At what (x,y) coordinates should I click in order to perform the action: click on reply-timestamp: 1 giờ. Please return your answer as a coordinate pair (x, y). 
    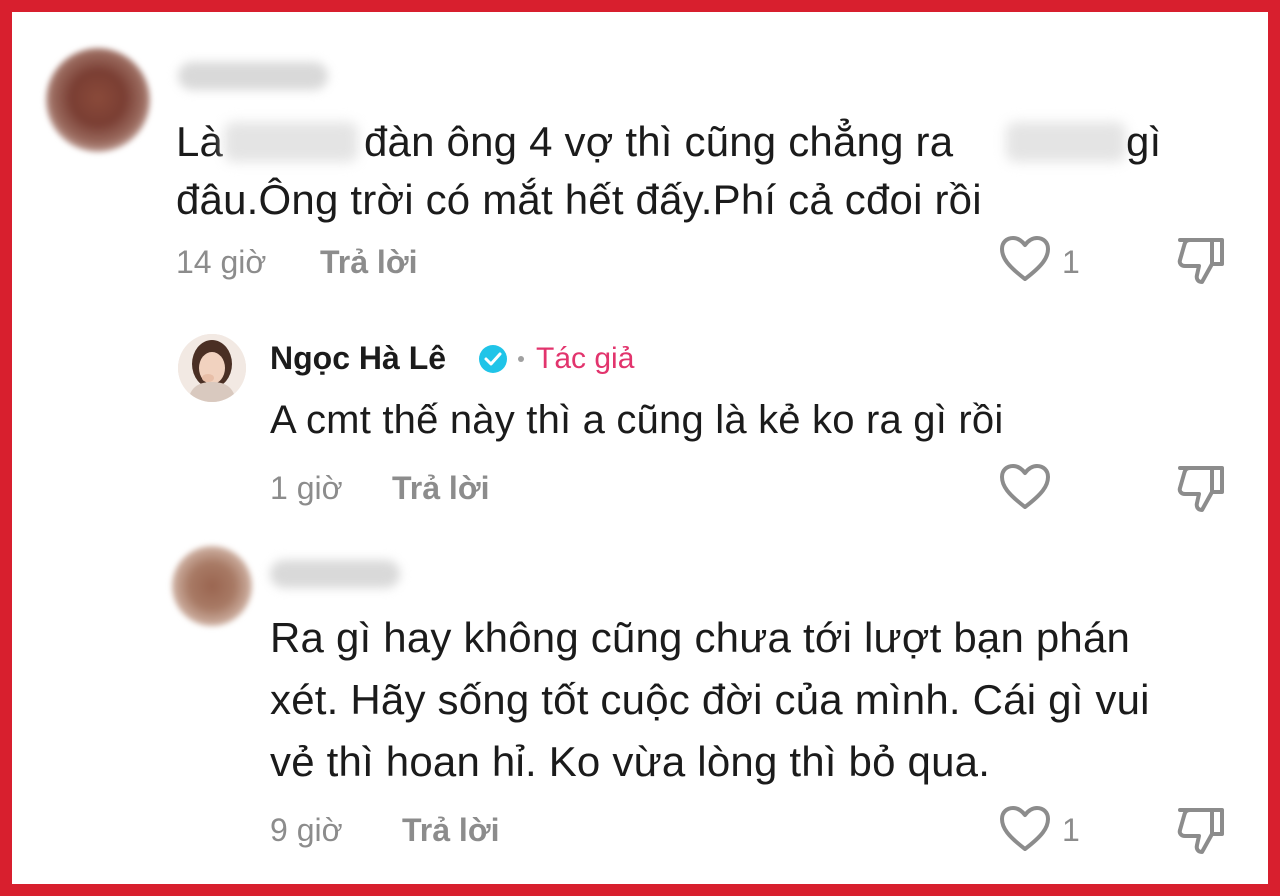
    Looking at the image, I should click on (306, 488).